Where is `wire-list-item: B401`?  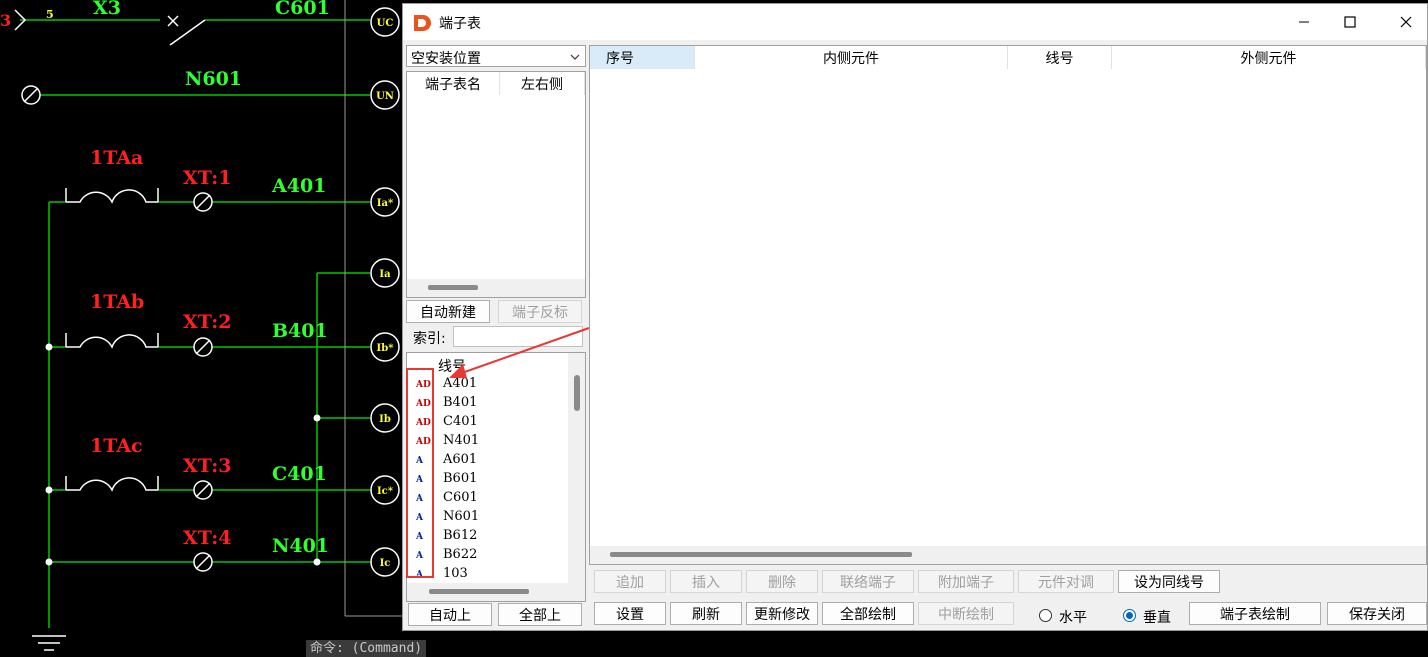
wire-list-item: B401 is located at coordinates (460, 402).